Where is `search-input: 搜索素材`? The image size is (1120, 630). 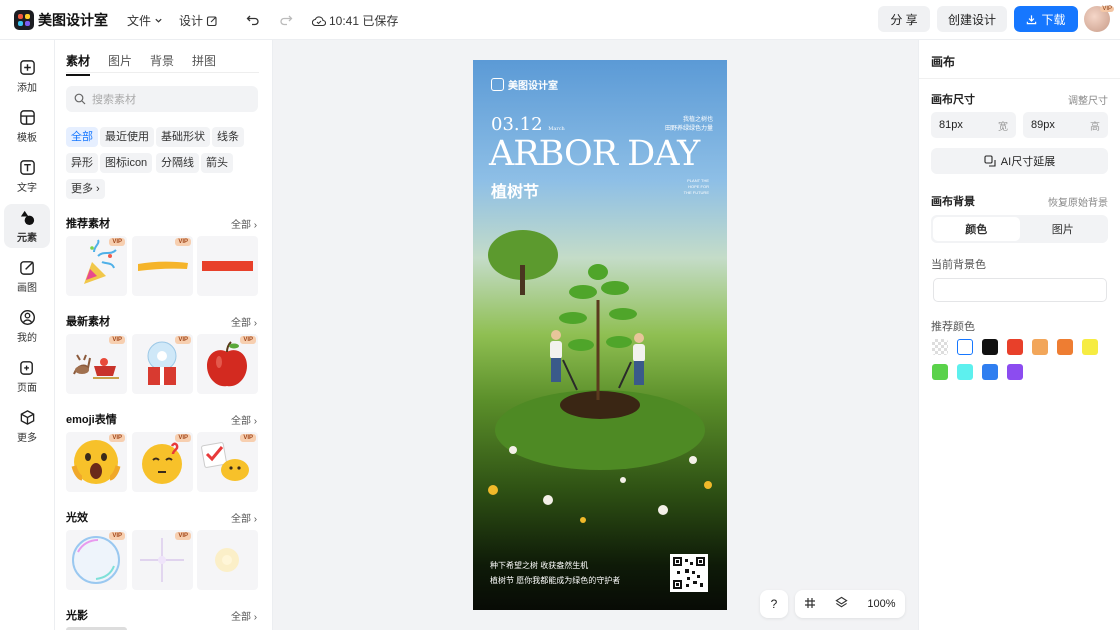 search-input: 搜索素材 is located at coordinates (162, 99).